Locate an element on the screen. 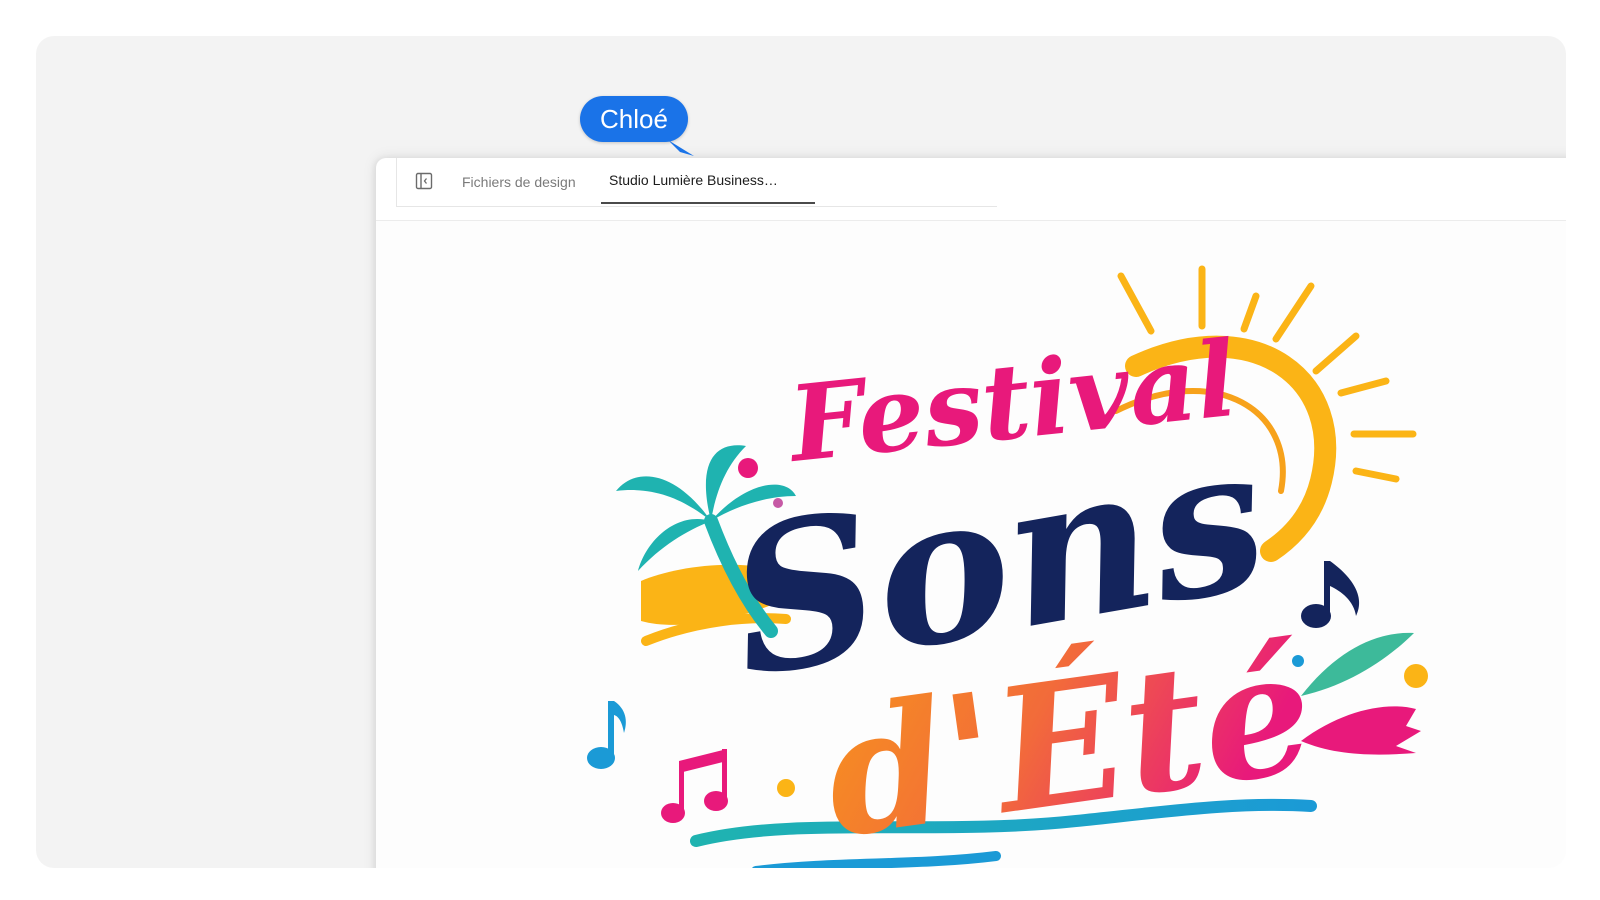 Image resolution: width=1600 pixels, height=900 pixels. music-note-center is located at coordinates (694, 786).